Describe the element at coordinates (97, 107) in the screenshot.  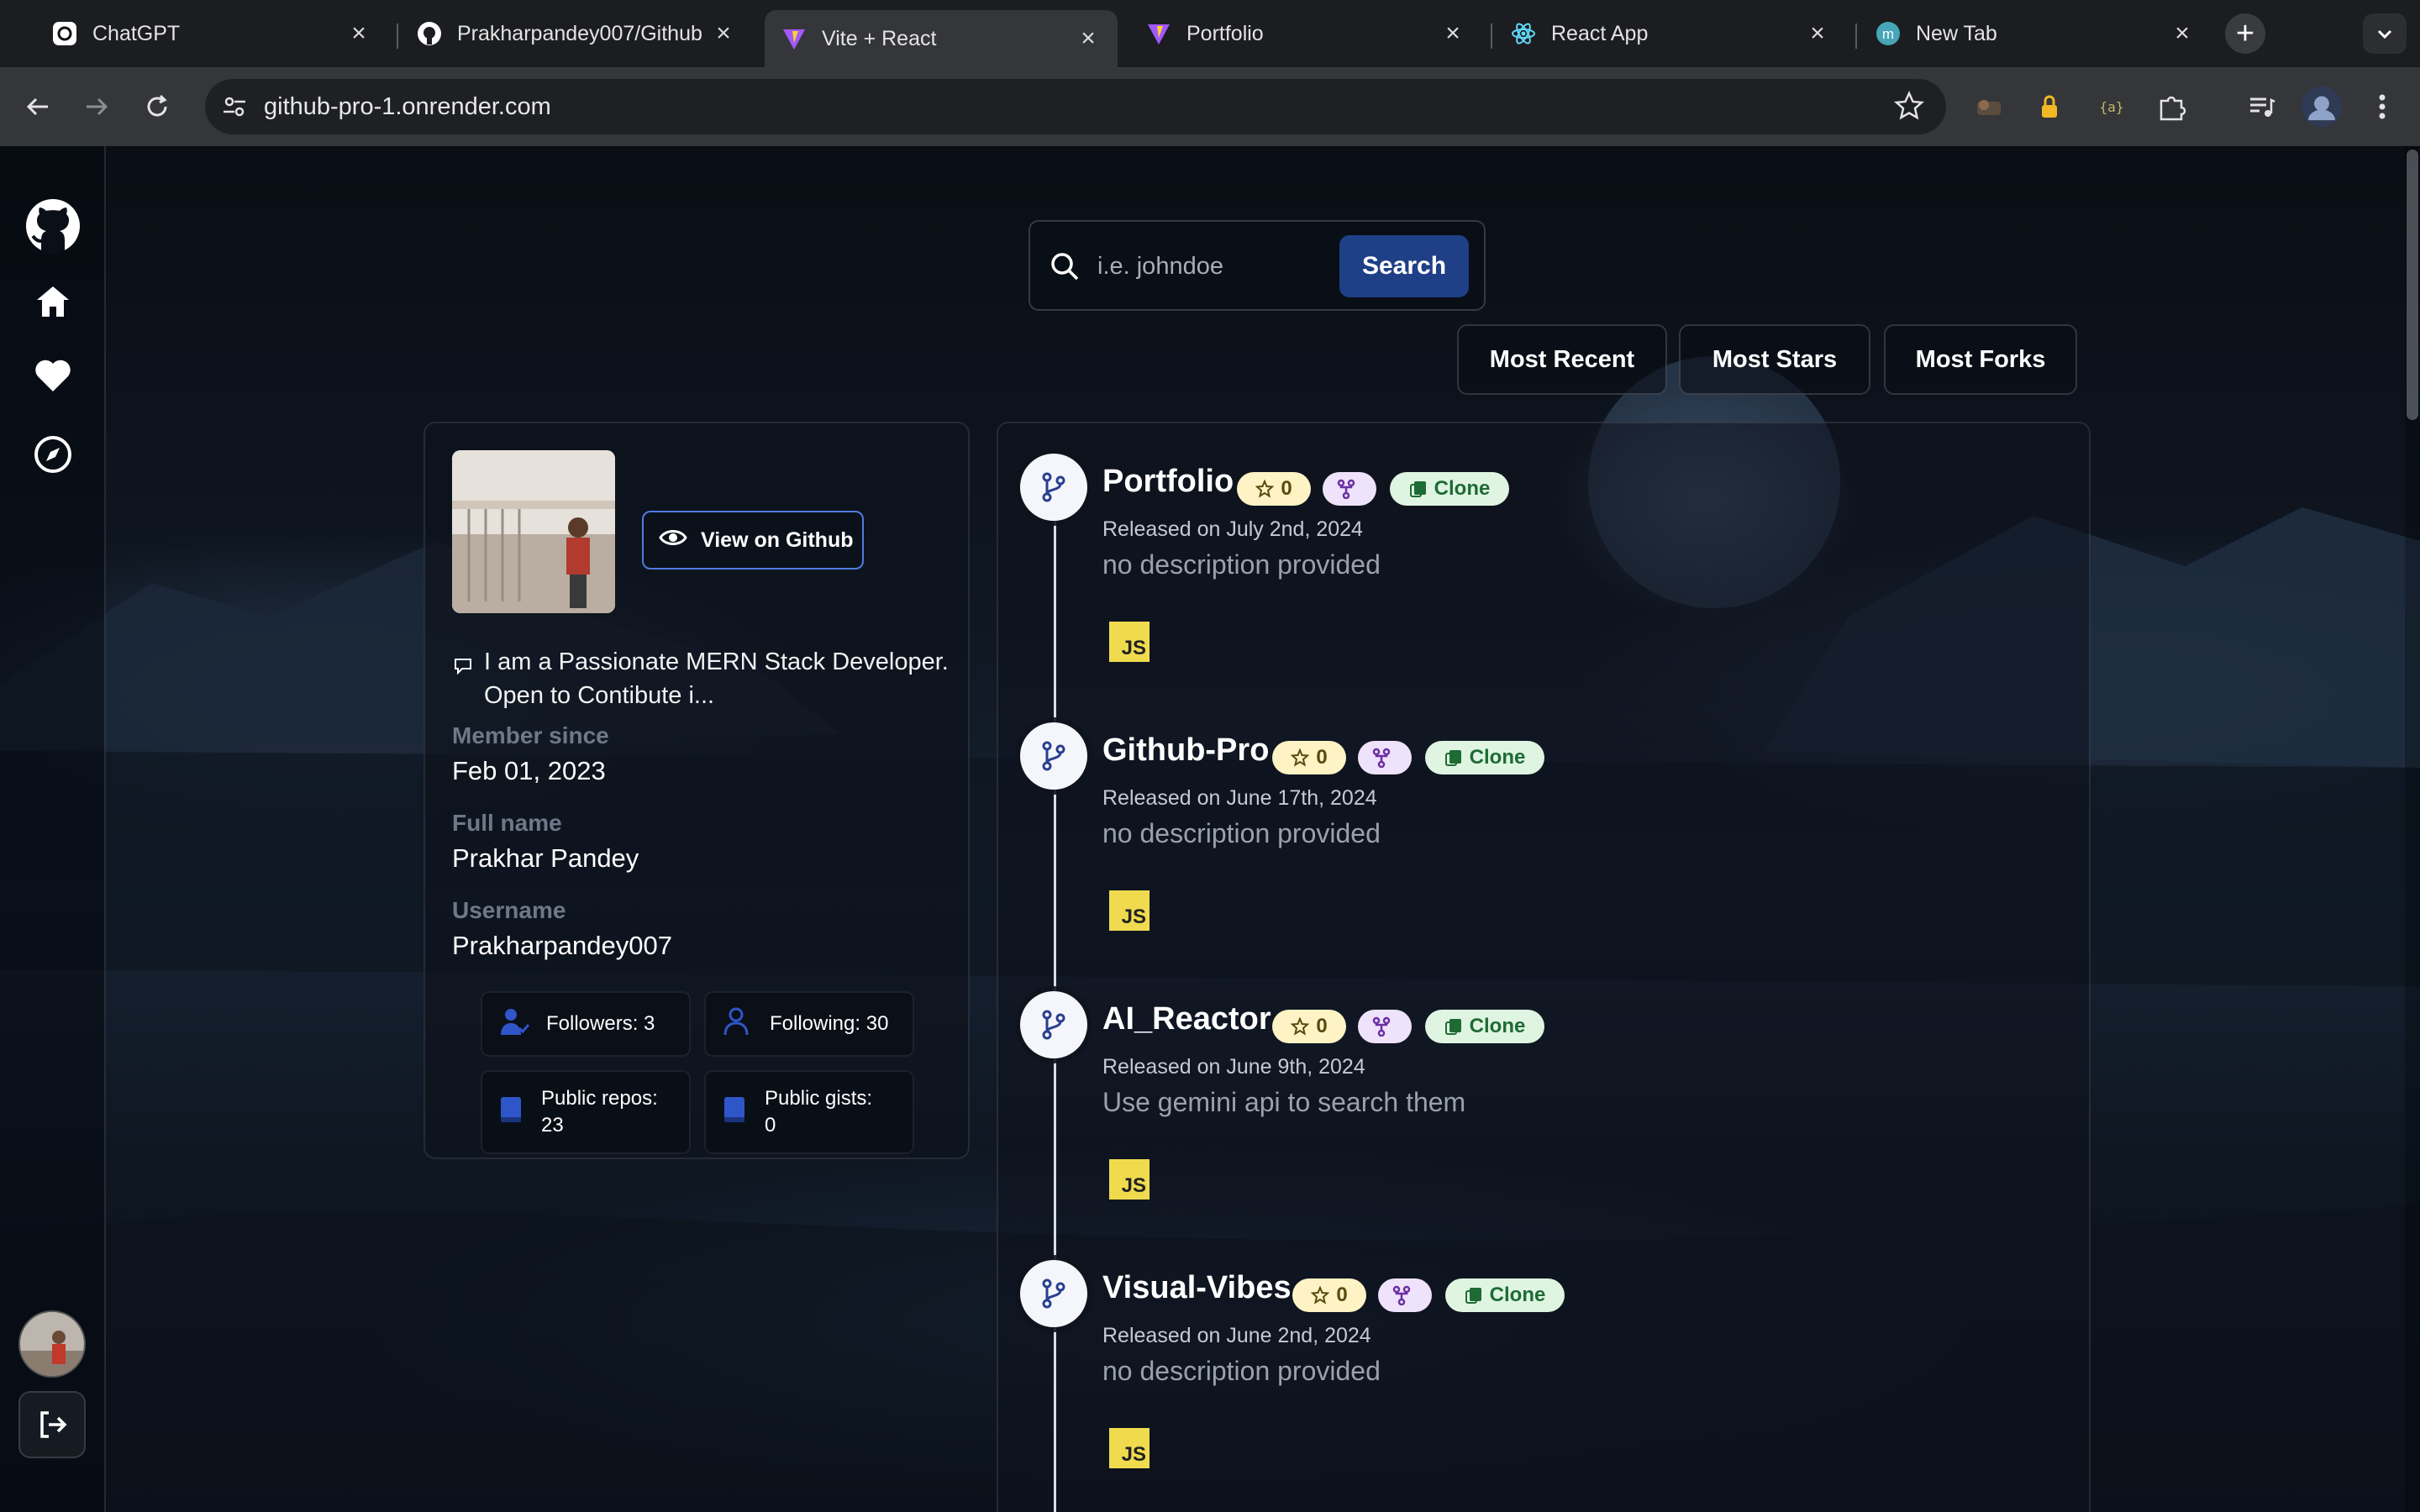
I see `forward-button` at that location.